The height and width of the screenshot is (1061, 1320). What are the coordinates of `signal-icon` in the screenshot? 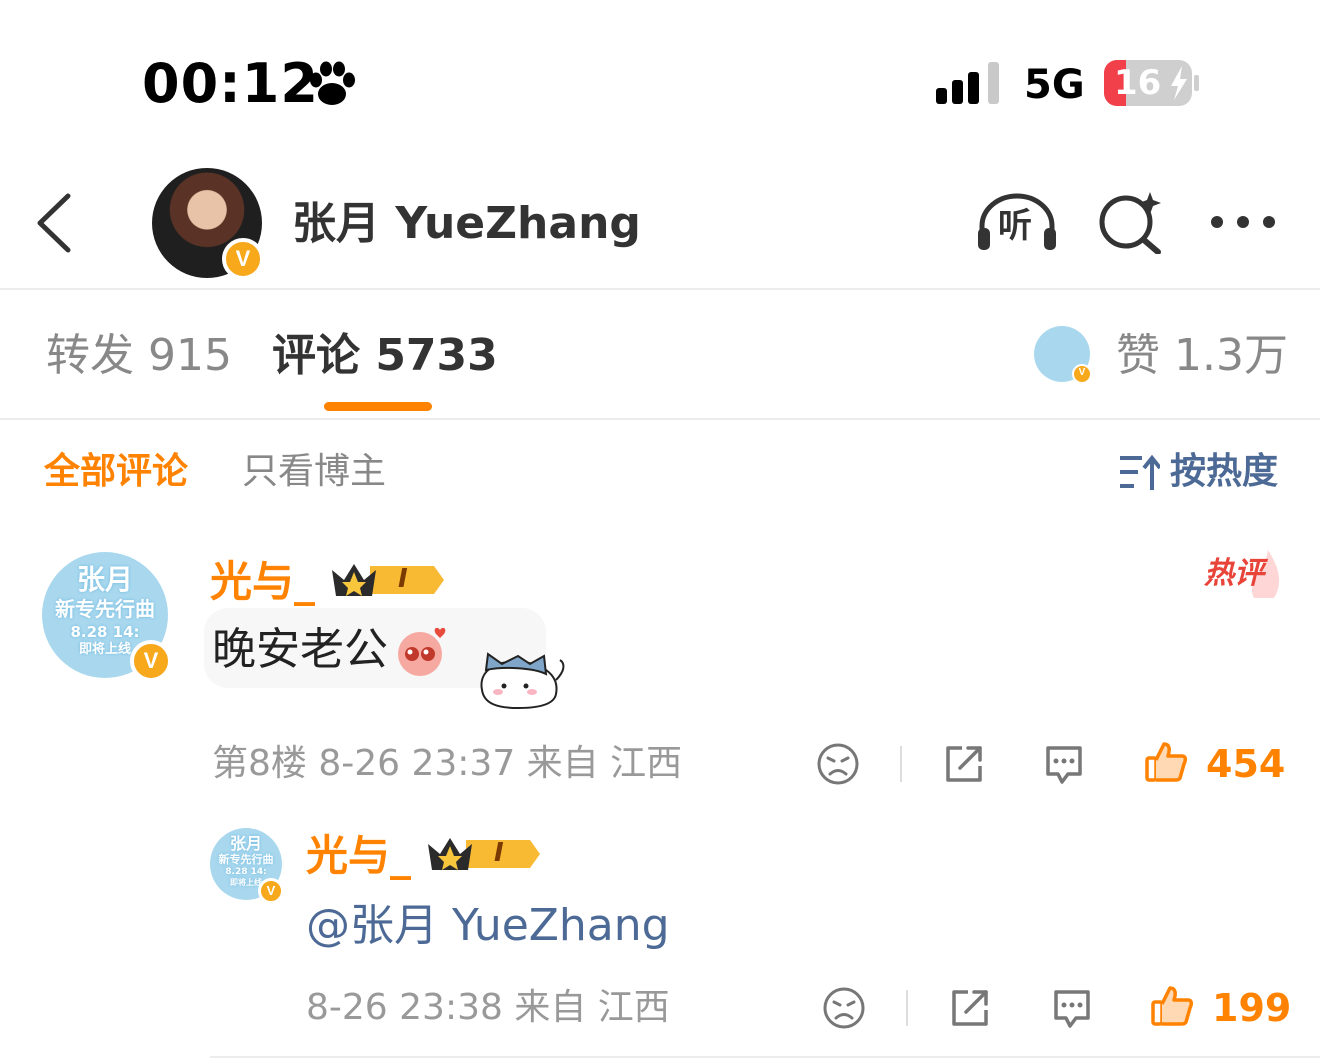 It's located at (967, 83).